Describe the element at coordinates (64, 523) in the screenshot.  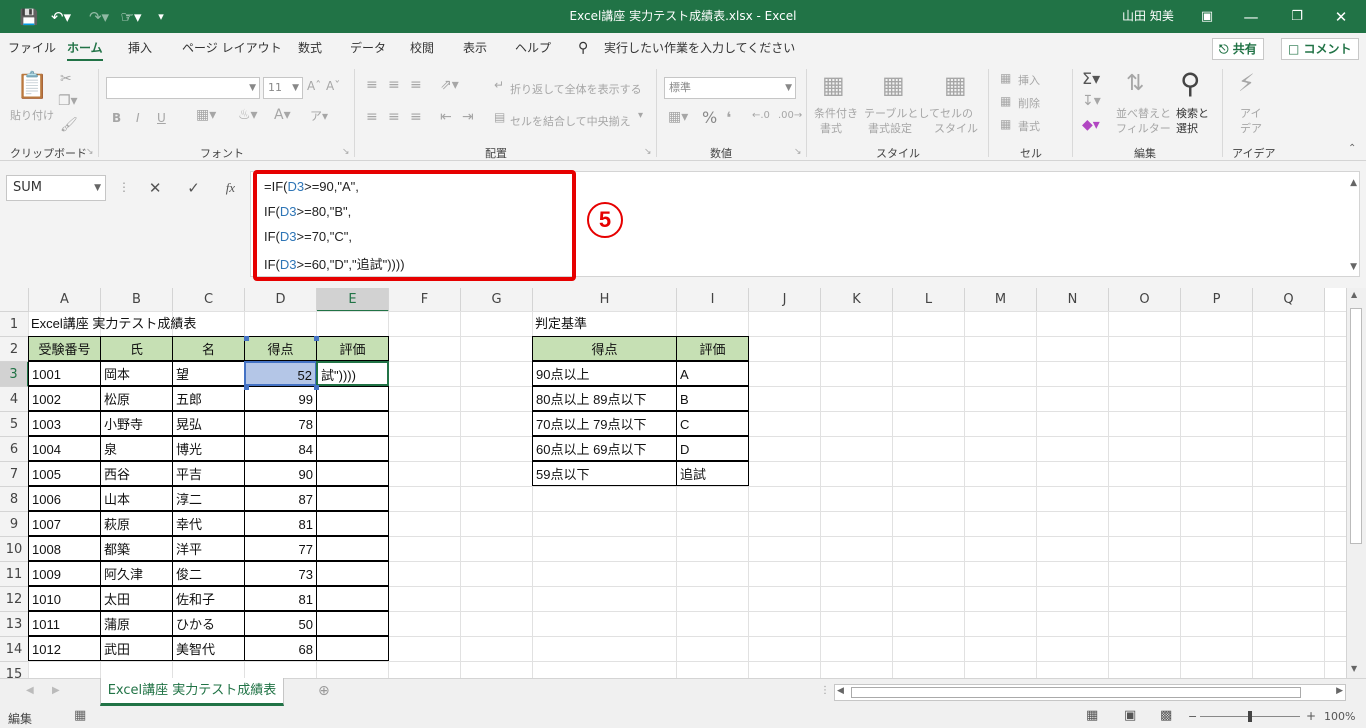
I see `cell: 1007` at that location.